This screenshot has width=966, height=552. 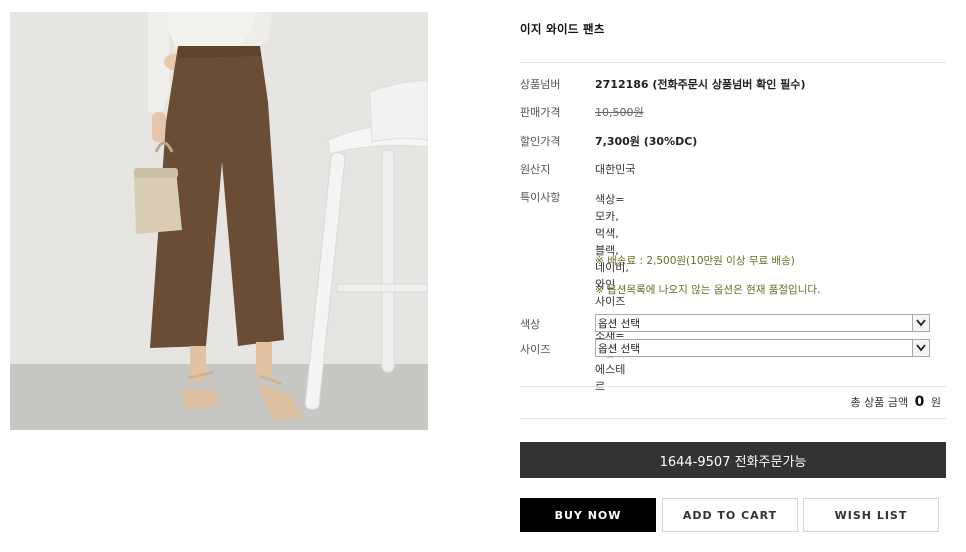 What do you see at coordinates (619, 112) in the screenshot?
I see `original-price: 10,500원` at bounding box center [619, 112].